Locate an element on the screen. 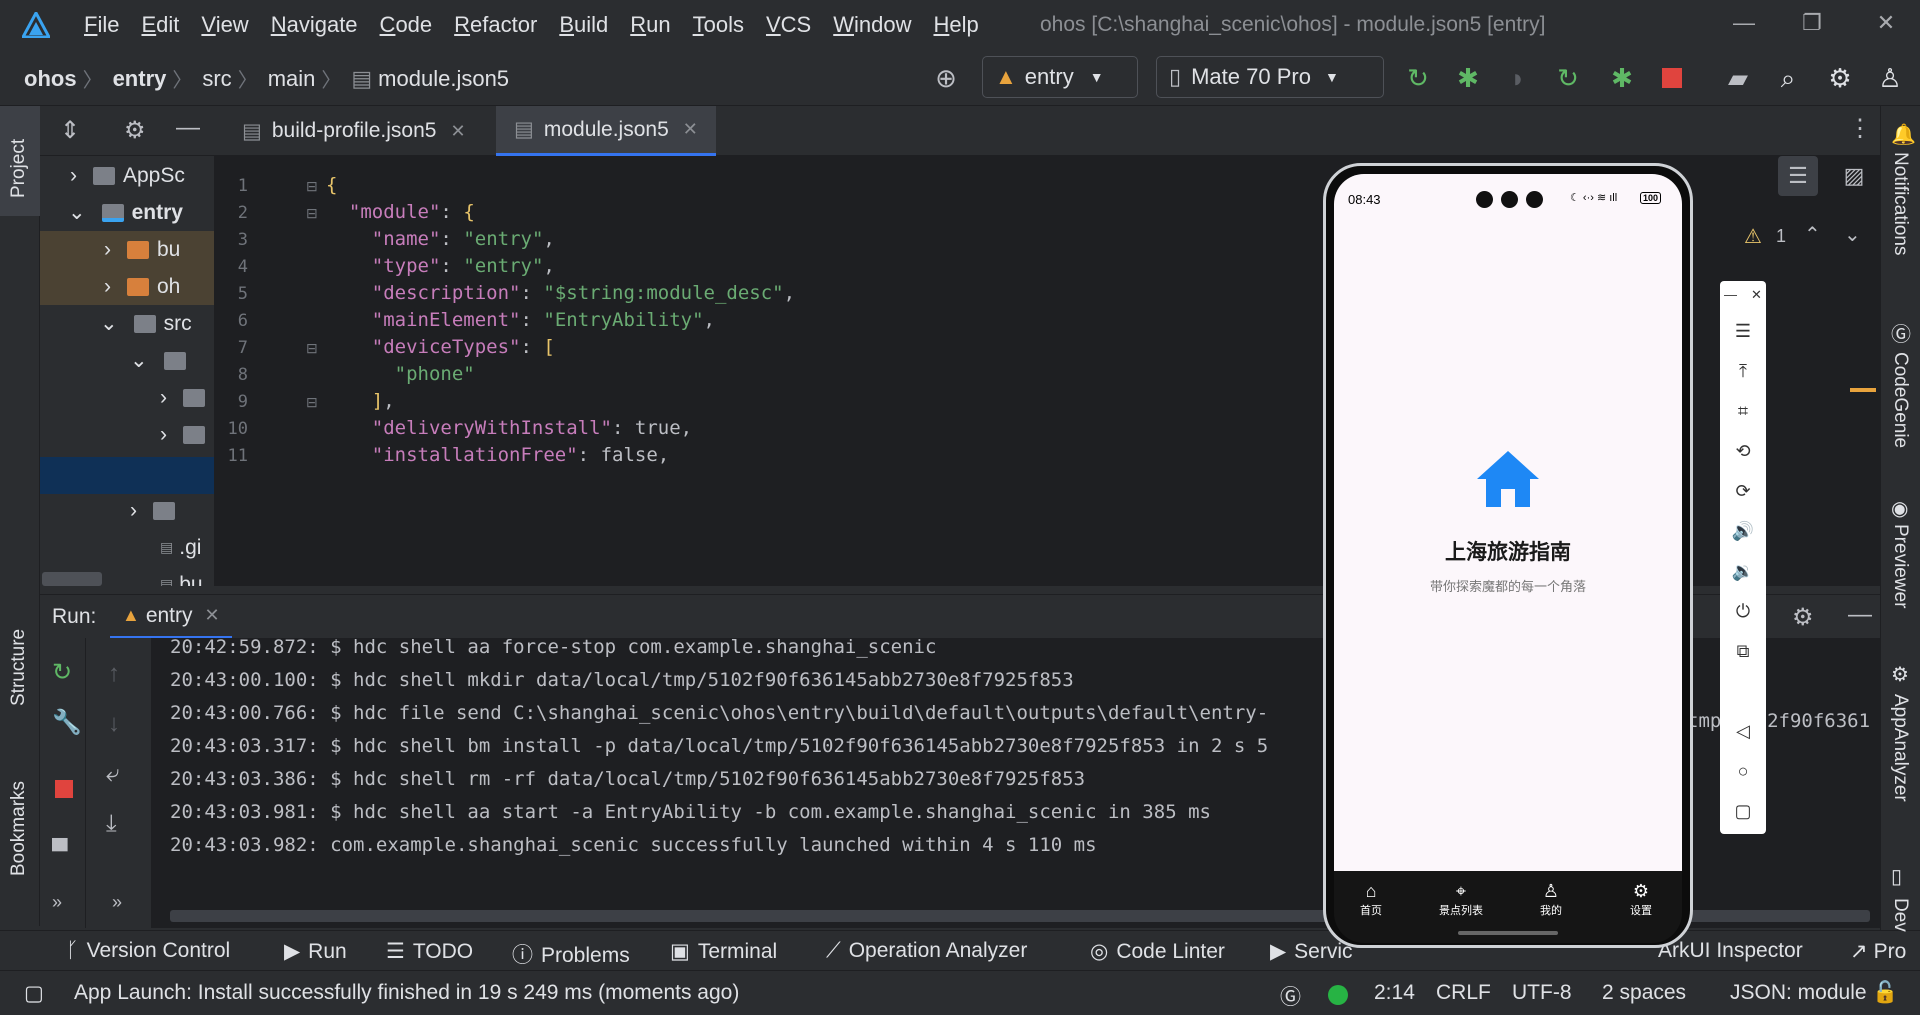 The height and width of the screenshot is (1015, 1920). code-line: "deviceTypes": [ is located at coordinates (440, 347).